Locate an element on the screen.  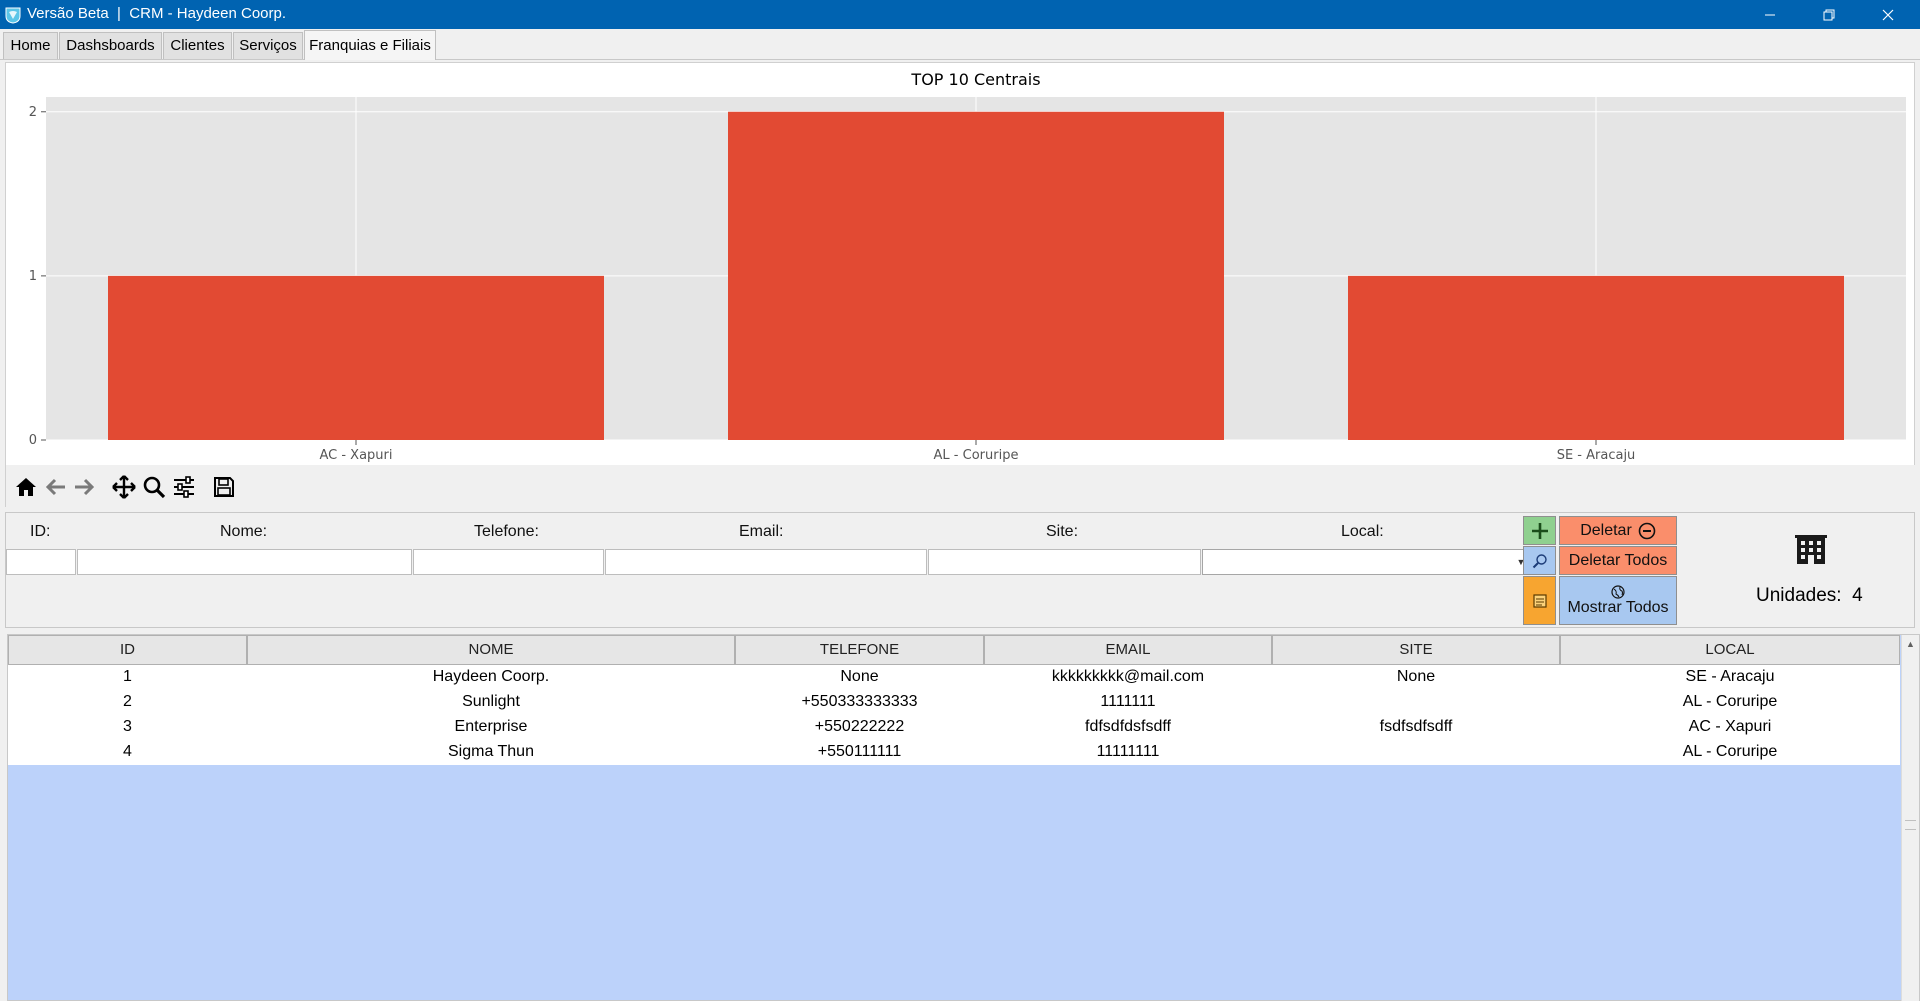
vertical-scrollbar: ▲ is located at coordinates (1910, 818).